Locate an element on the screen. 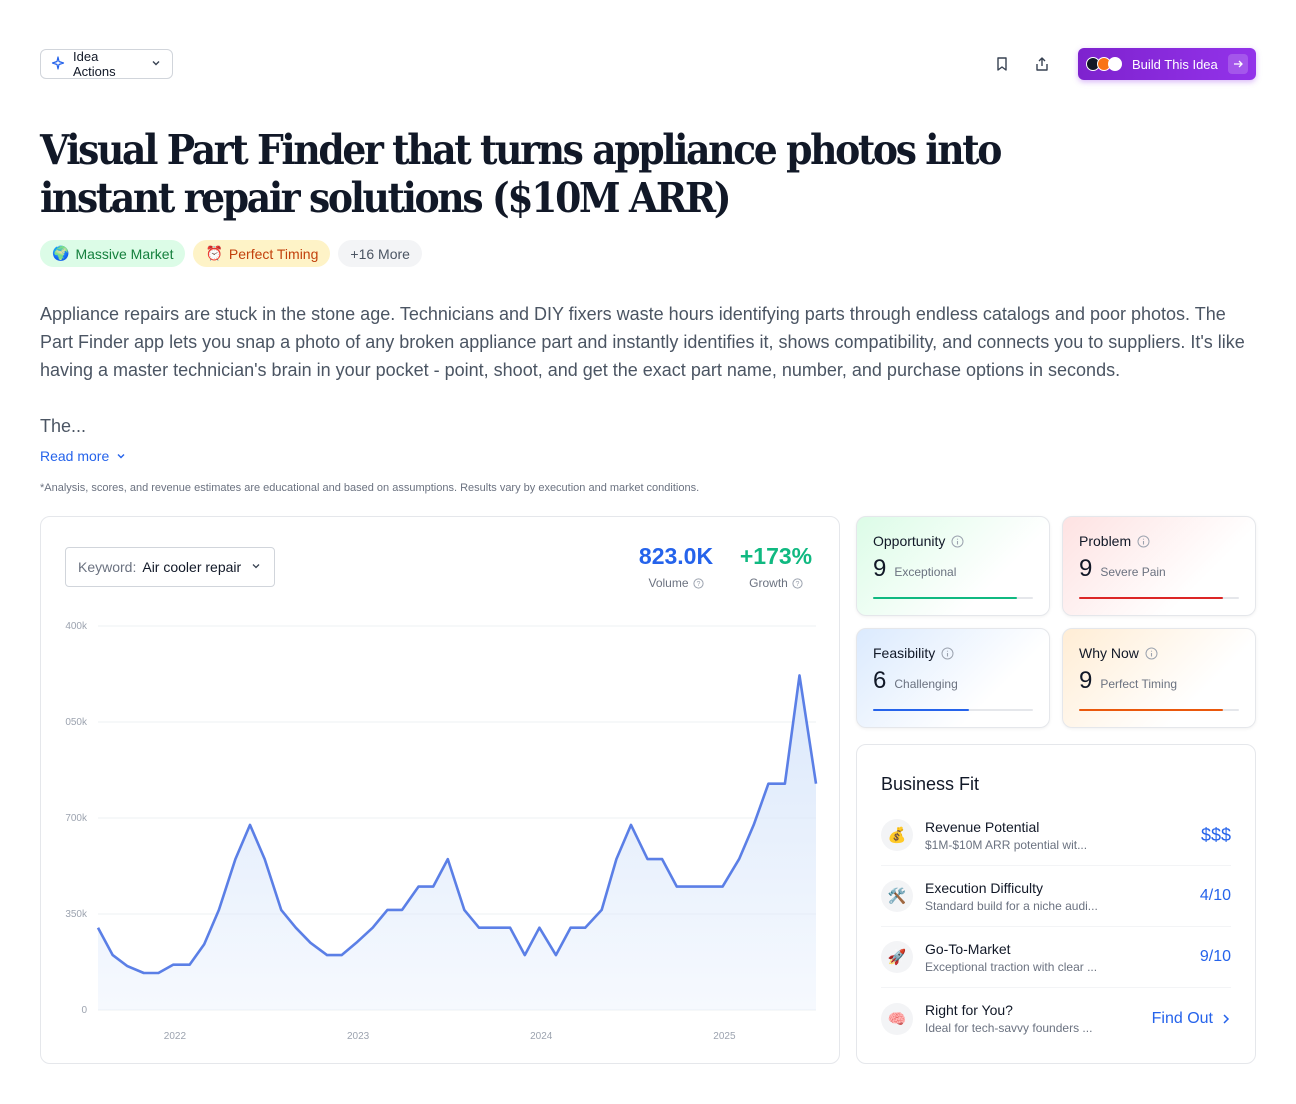 The width and height of the screenshot is (1296, 1104). volume-label: Volume is located at coordinates (668, 583).